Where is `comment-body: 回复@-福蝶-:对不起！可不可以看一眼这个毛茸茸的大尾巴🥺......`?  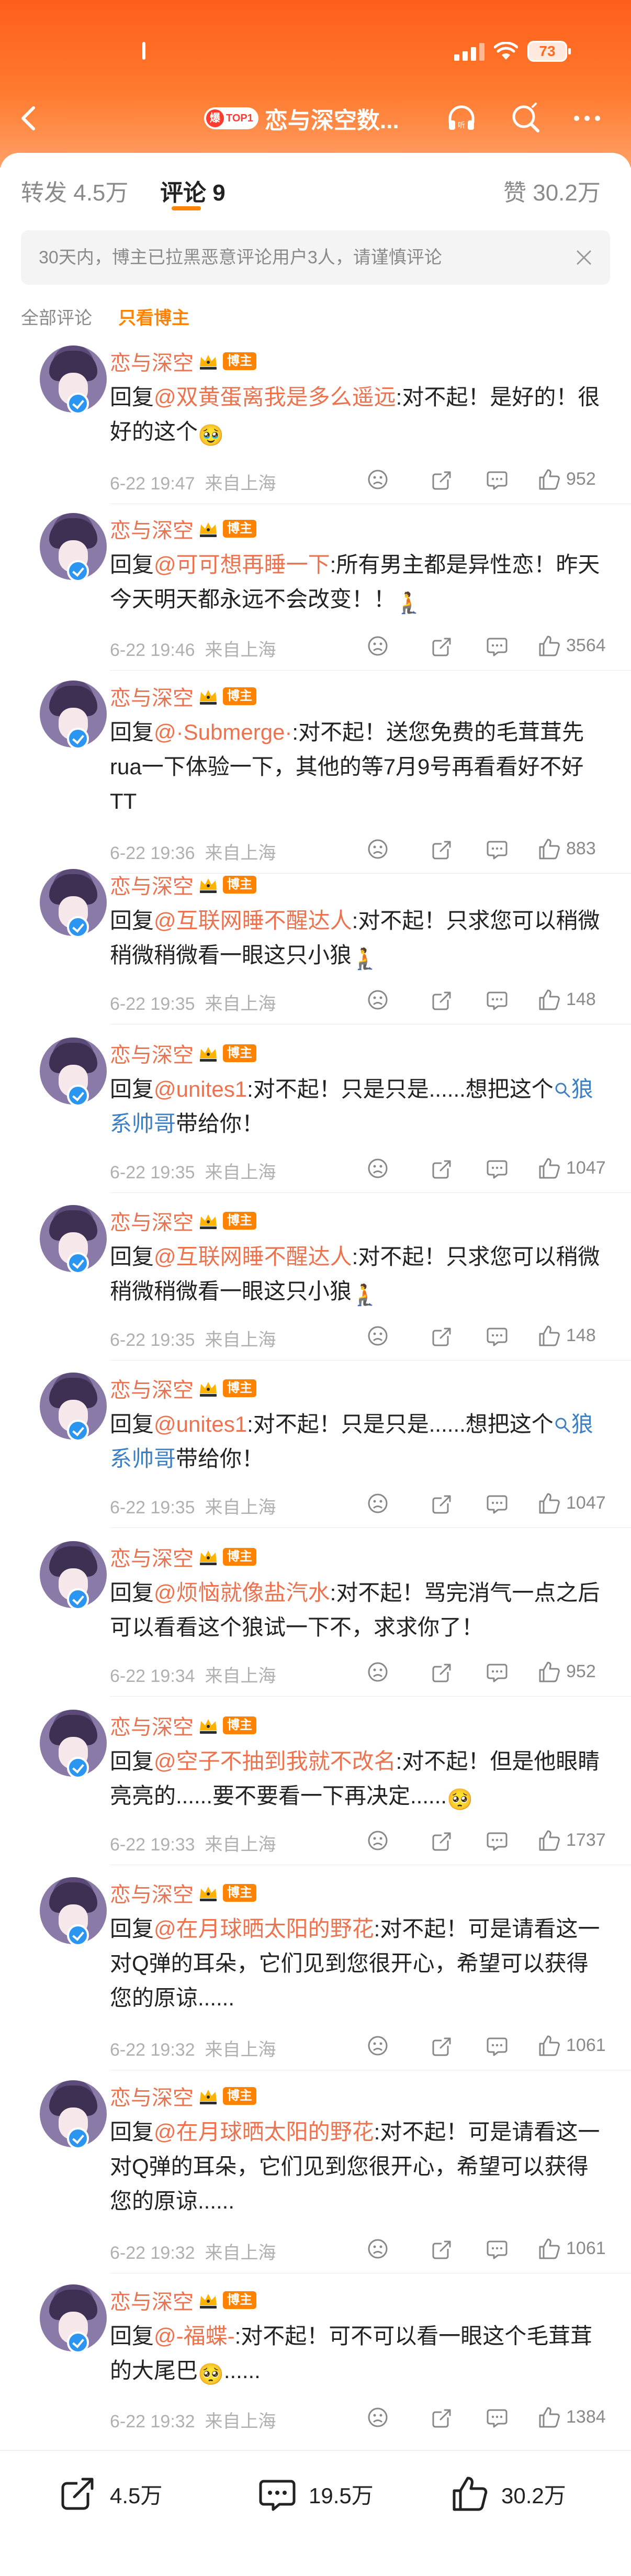
comment-body: 回复@-福蝶-:对不起！可不可以看一眼这个毛茸茸的大尾巴🥺...... is located at coordinates (356, 2353).